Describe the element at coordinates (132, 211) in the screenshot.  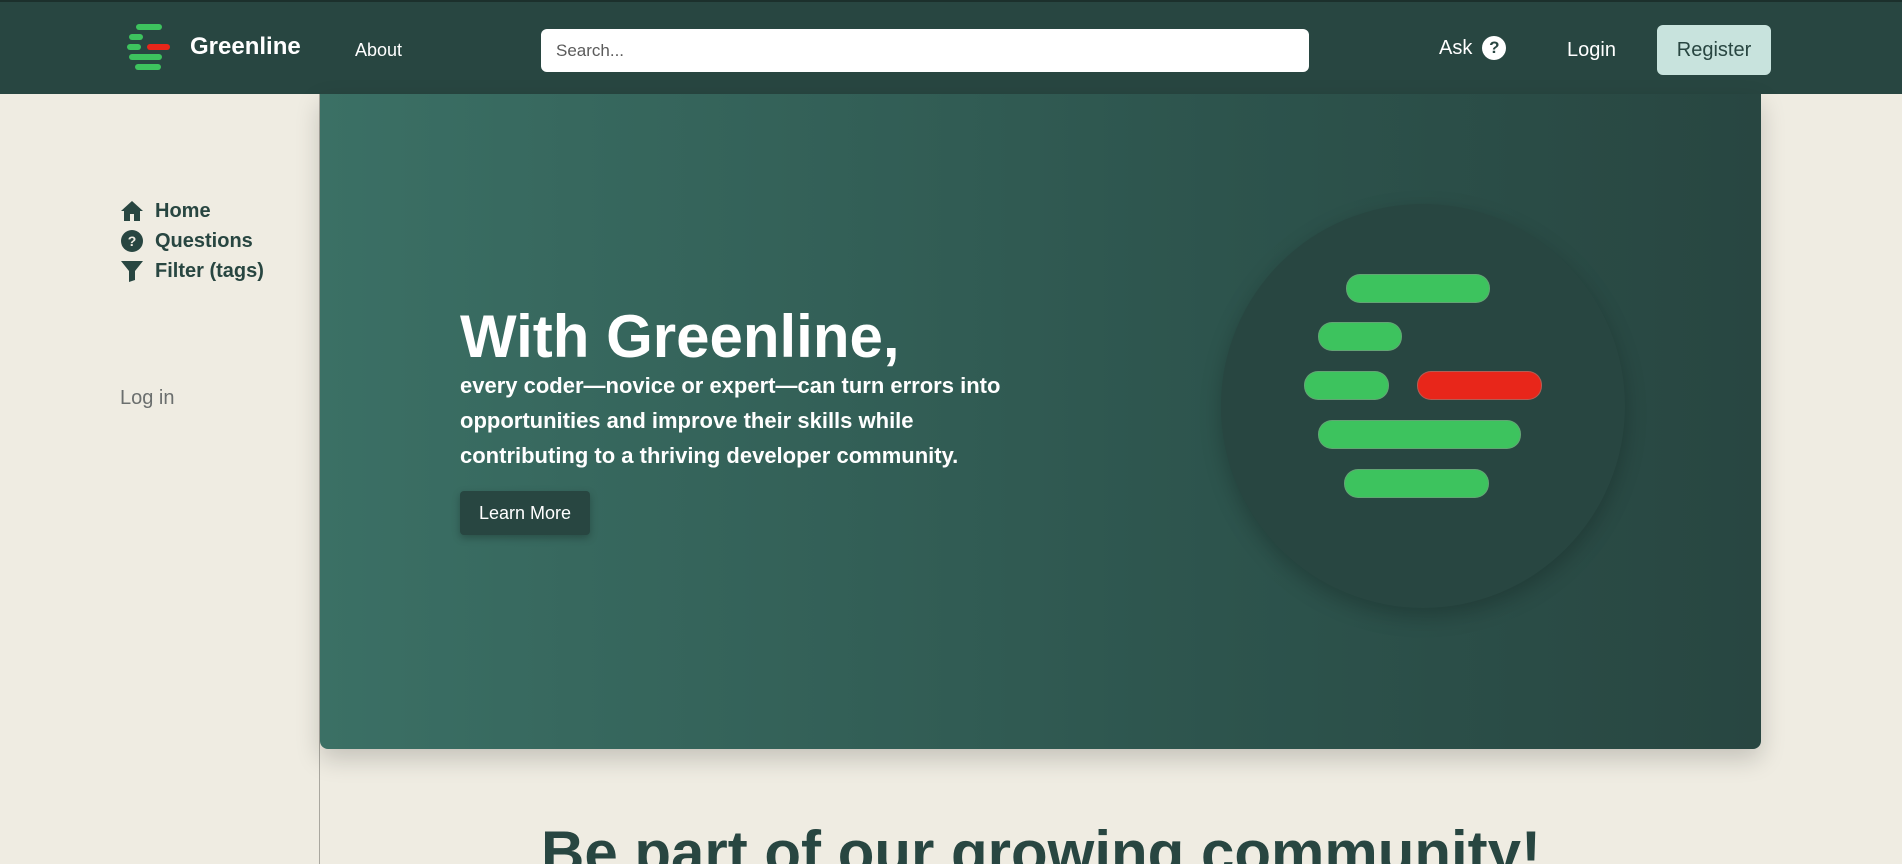
I see `home-icon` at that location.